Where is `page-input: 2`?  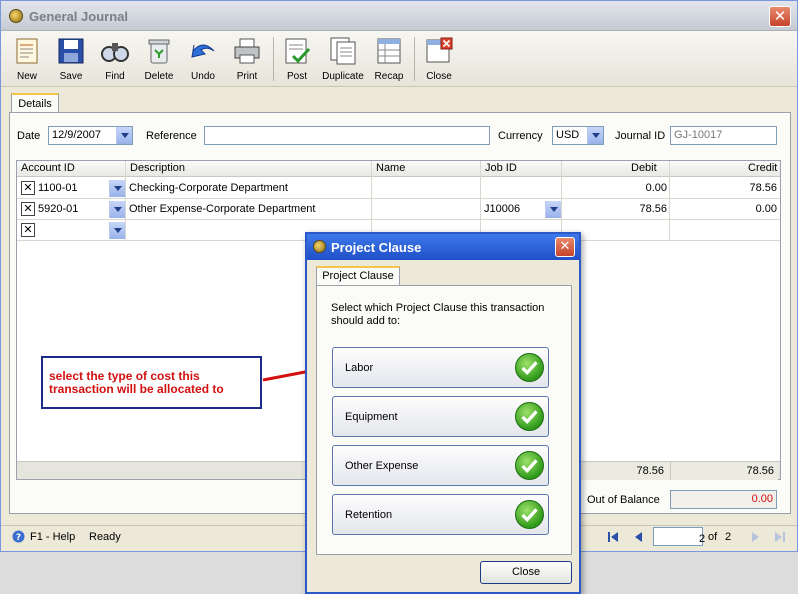 page-input: 2 is located at coordinates (679, 536).